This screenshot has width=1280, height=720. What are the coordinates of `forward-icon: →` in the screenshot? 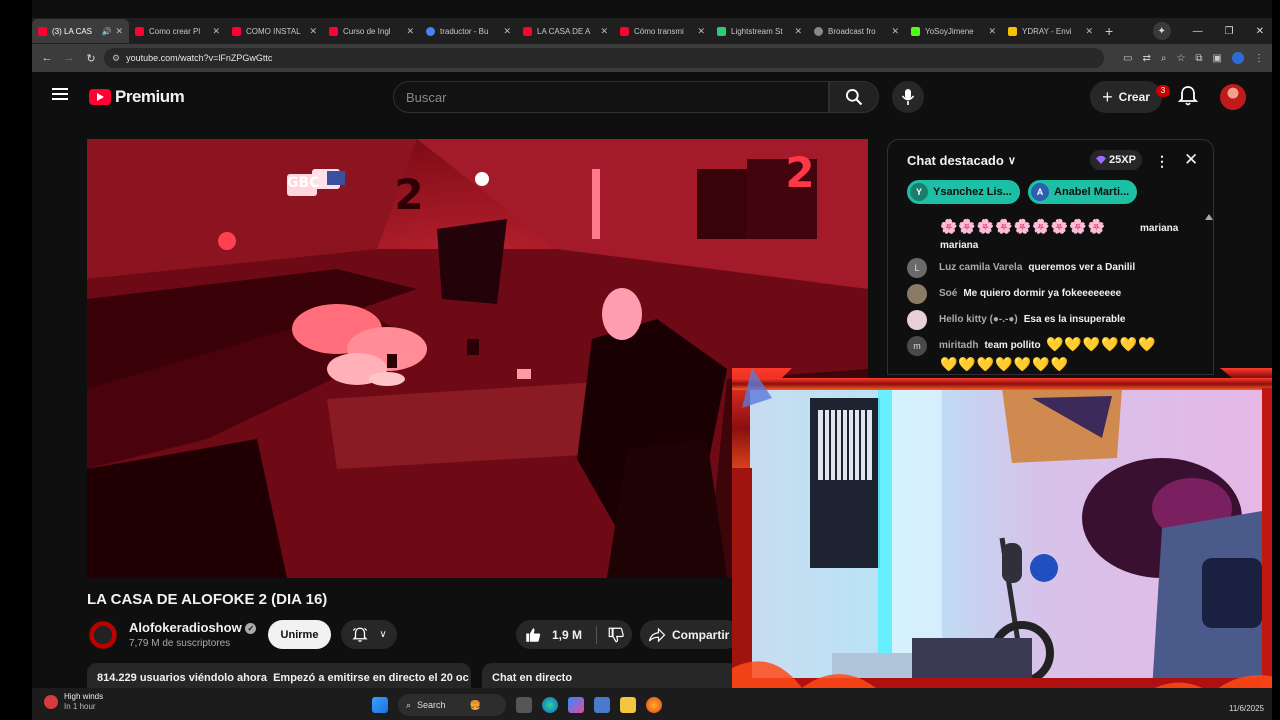 It's located at (69, 58).